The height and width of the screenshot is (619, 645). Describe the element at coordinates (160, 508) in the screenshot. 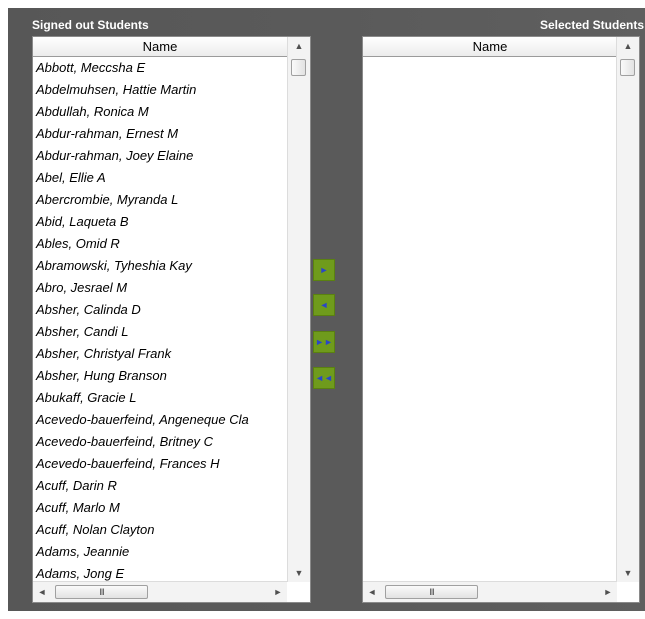

I see `student-list-item: Acuff, Marlo M` at that location.